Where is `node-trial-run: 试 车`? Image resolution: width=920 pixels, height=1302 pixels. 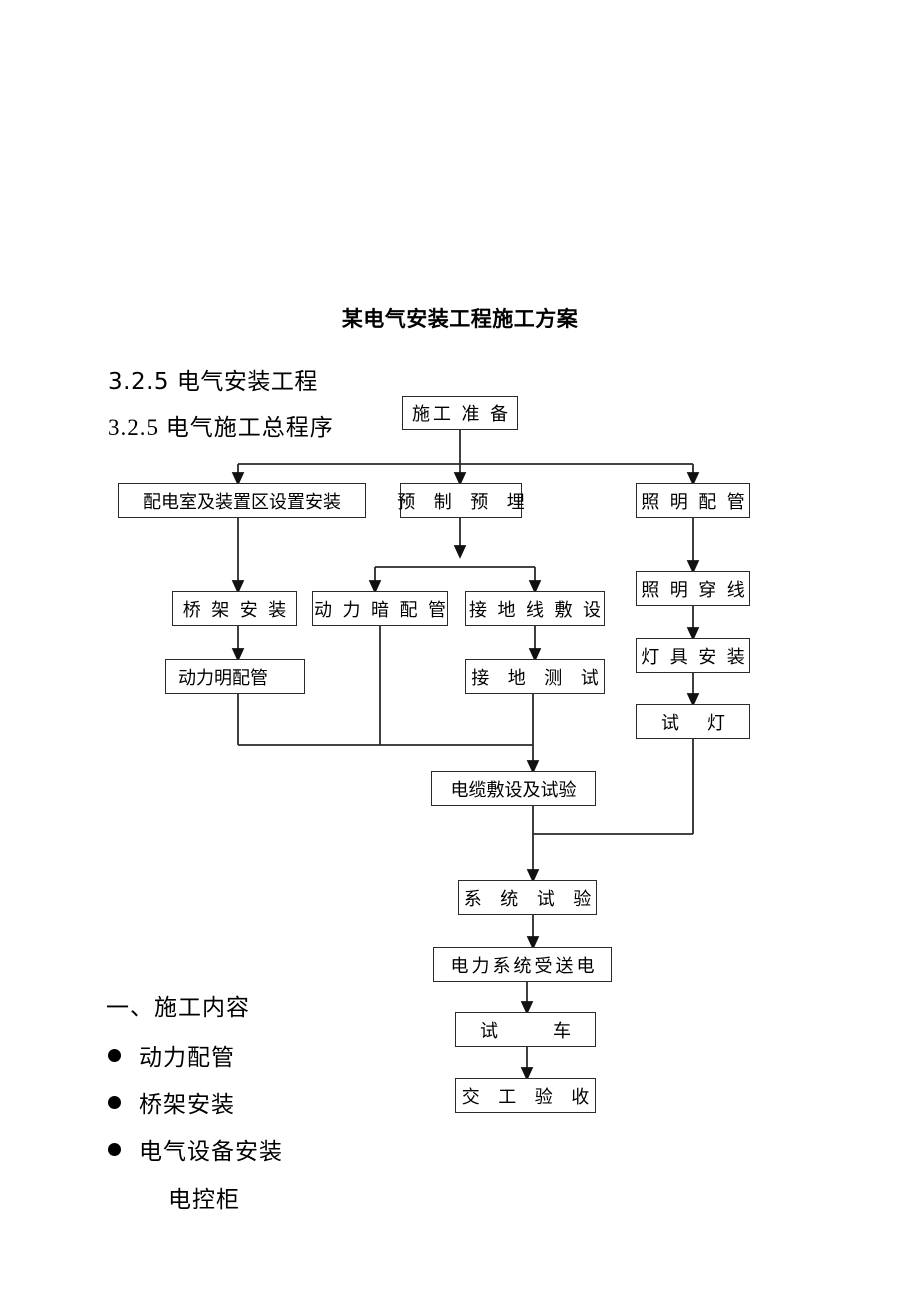 node-trial-run: 试 车 is located at coordinates (525, 1029).